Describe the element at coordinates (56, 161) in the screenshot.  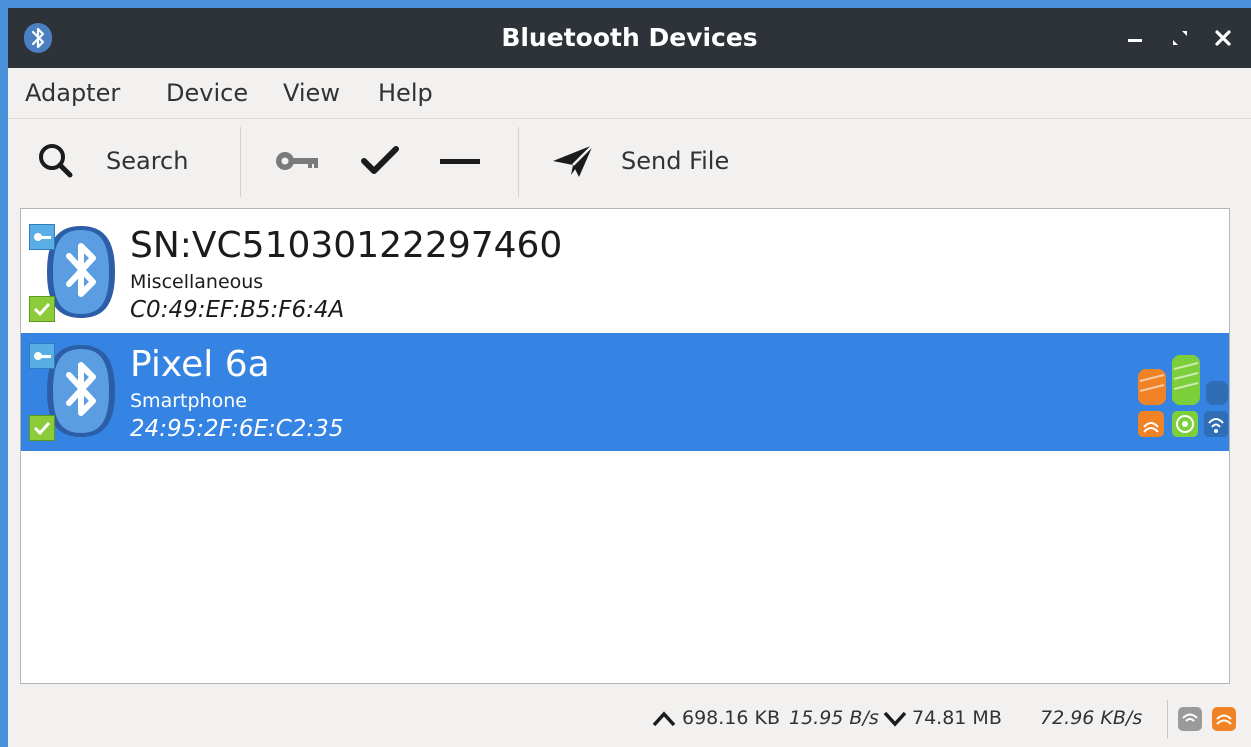
I see `search-icon` at that location.